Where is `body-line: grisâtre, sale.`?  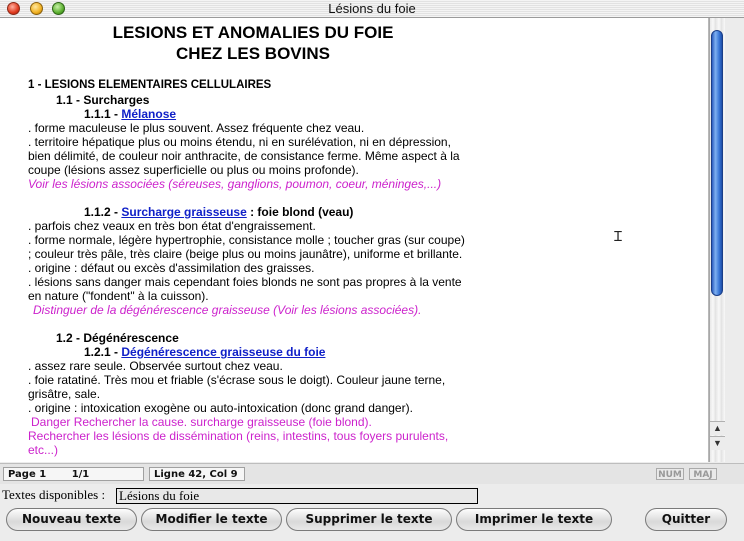 body-line: grisâtre, sale. is located at coordinates (64, 394).